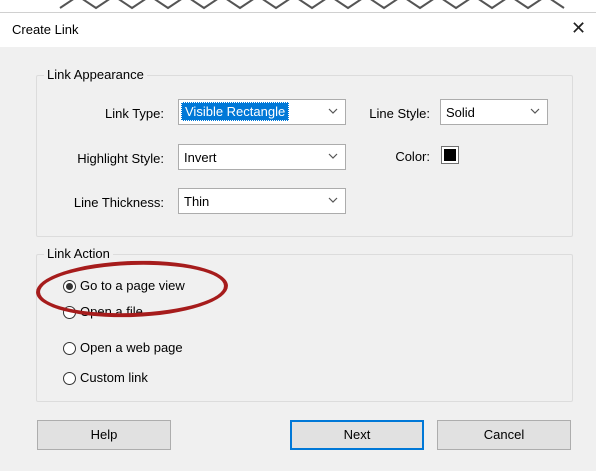  What do you see at coordinates (132, 285) in the screenshot?
I see `radio-label: Go to a page view` at bounding box center [132, 285].